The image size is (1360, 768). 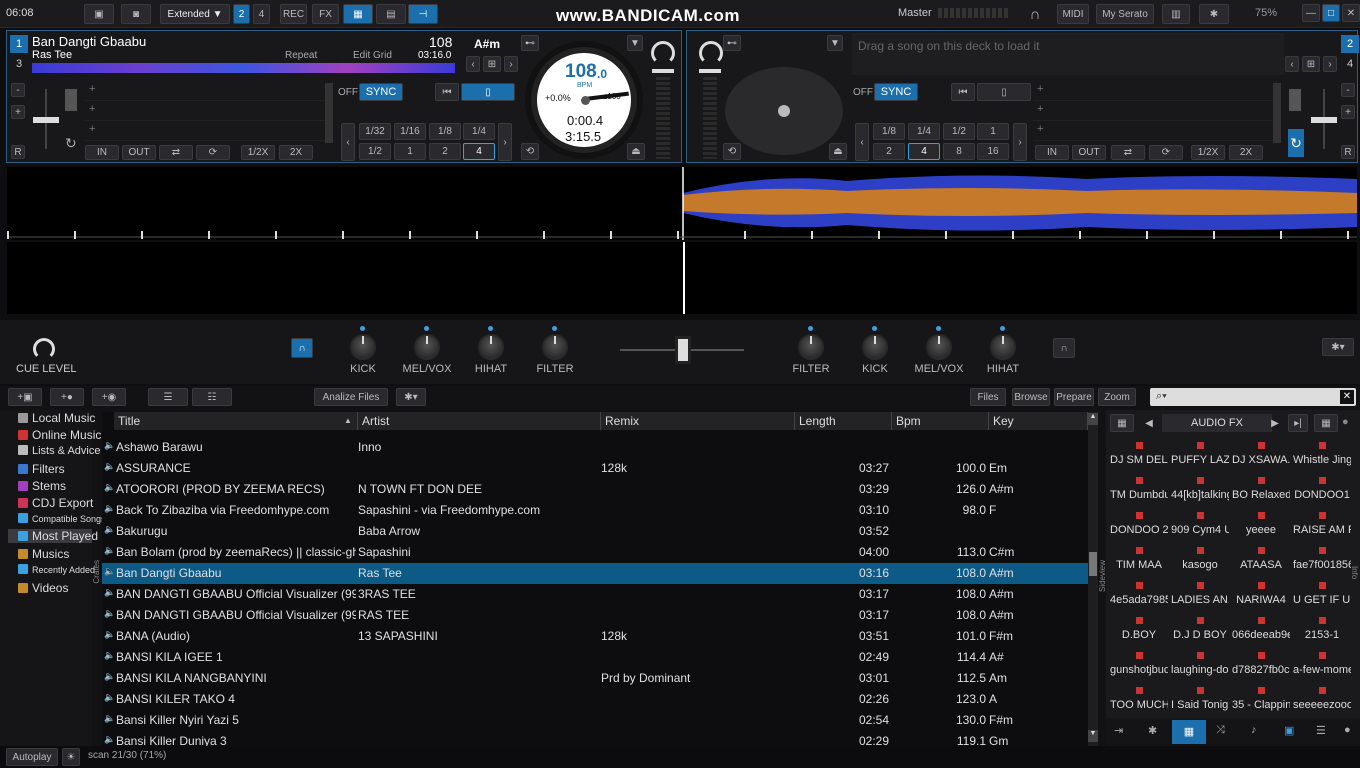 What do you see at coordinates (1322, 701) in the screenshot?
I see `fx-sample-cell: seeeeezooooo` at bounding box center [1322, 701].